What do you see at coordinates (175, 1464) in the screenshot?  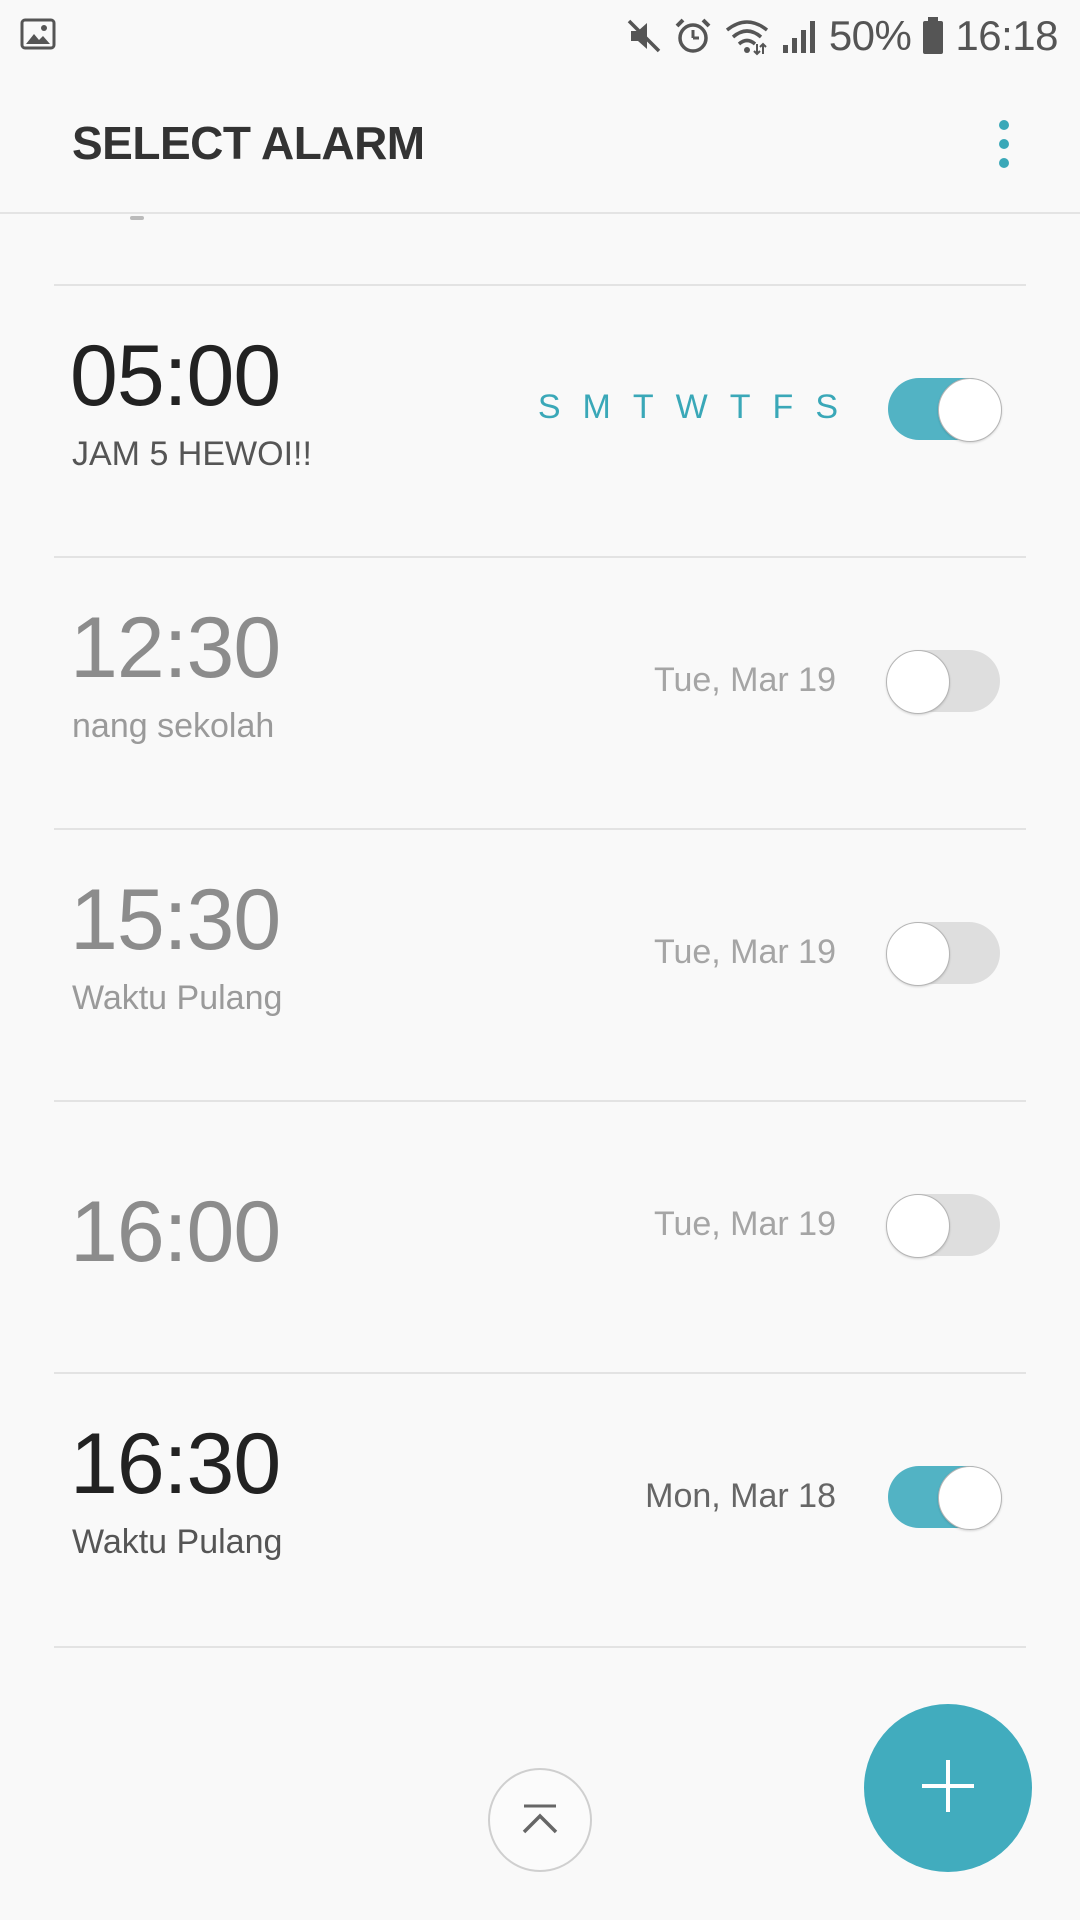 I see `alarm-time: 16:30` at bounding box center [175, 1464].